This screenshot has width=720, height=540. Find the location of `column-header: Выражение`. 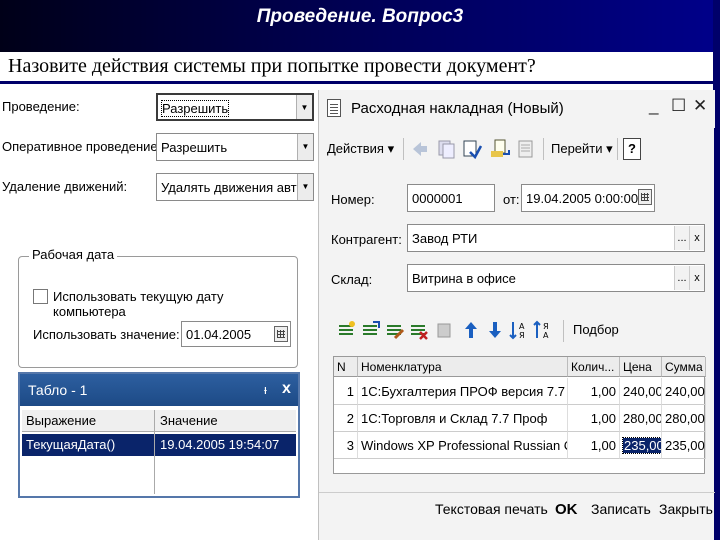

column-header: Выражение is located at coordinates (61, 420).